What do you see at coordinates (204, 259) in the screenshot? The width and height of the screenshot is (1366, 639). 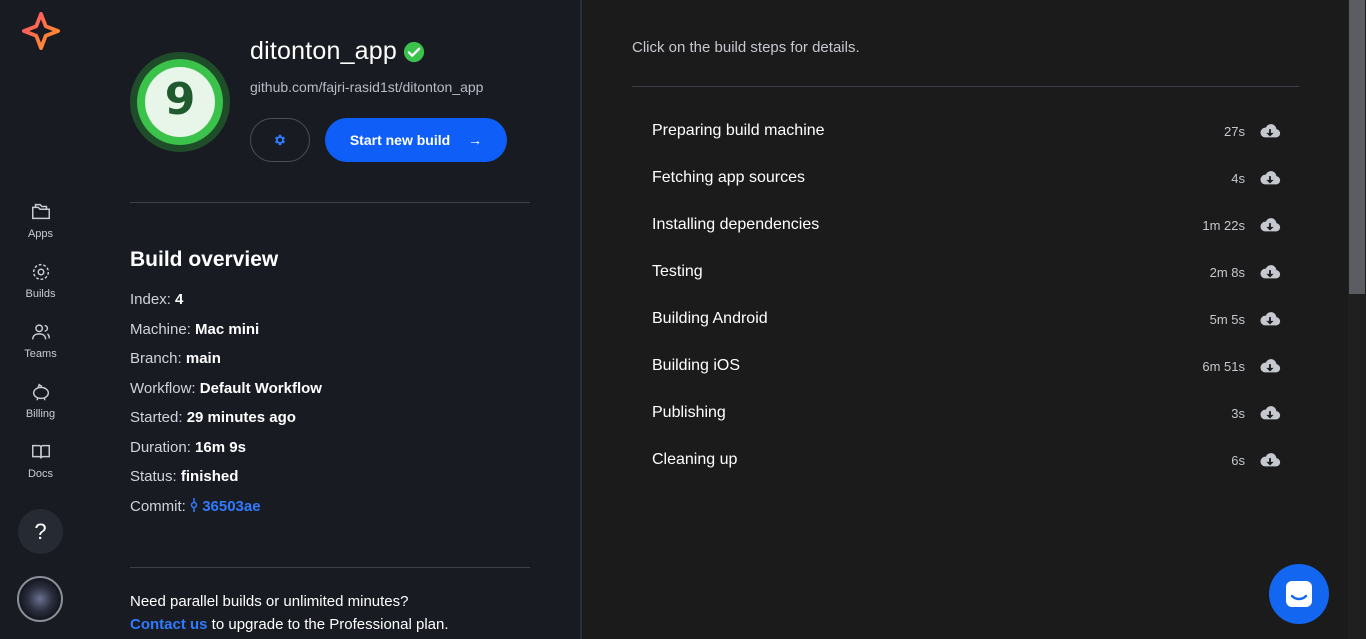 I see `build-overview-title: Build overview` at bounding box center [204, 259].